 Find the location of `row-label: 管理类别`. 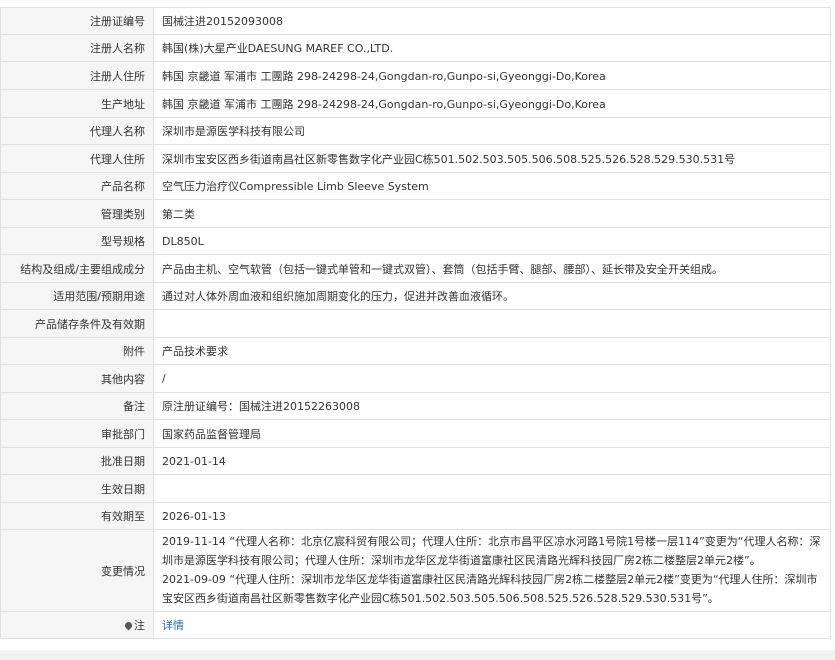

row-label: 管理类别 is located at coordinates (77, 213).